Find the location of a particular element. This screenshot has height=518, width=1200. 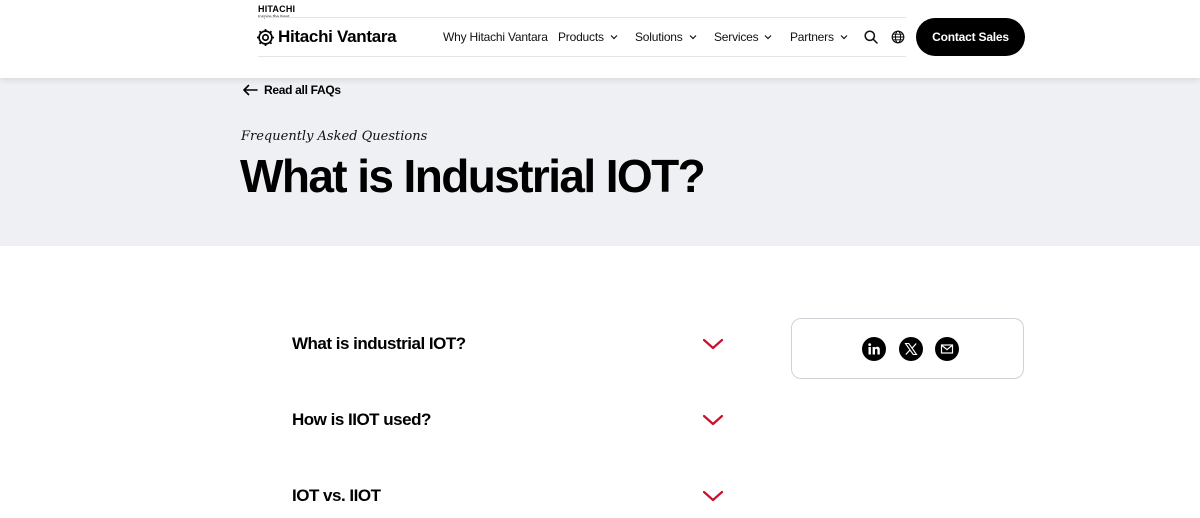

share-linkedin-button is located at coordinates (874, 349).